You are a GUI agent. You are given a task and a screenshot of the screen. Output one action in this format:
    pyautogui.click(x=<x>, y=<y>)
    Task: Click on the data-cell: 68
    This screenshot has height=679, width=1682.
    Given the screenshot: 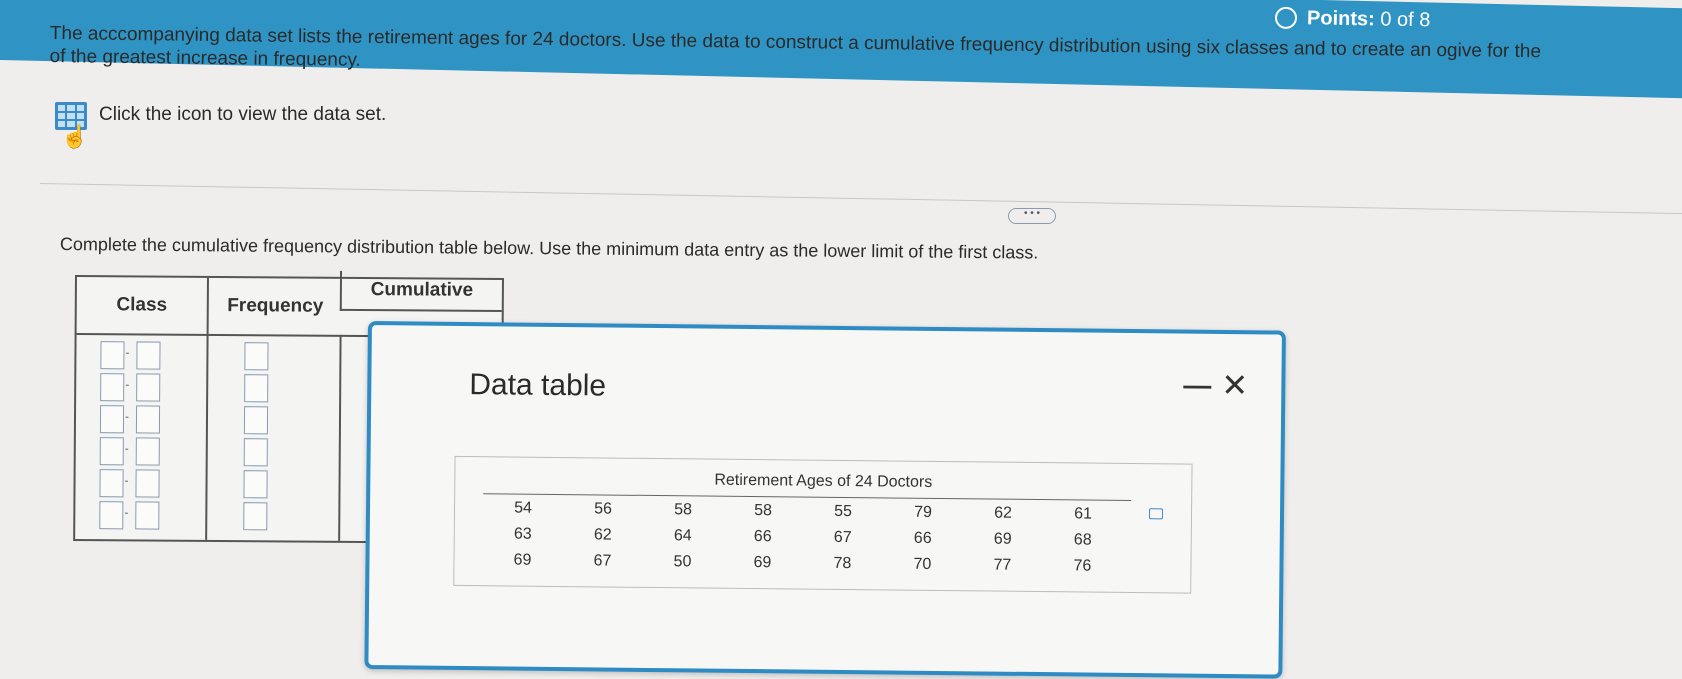 What is the action you would take?
    pyautogui.click(x=1082, y=540)
    